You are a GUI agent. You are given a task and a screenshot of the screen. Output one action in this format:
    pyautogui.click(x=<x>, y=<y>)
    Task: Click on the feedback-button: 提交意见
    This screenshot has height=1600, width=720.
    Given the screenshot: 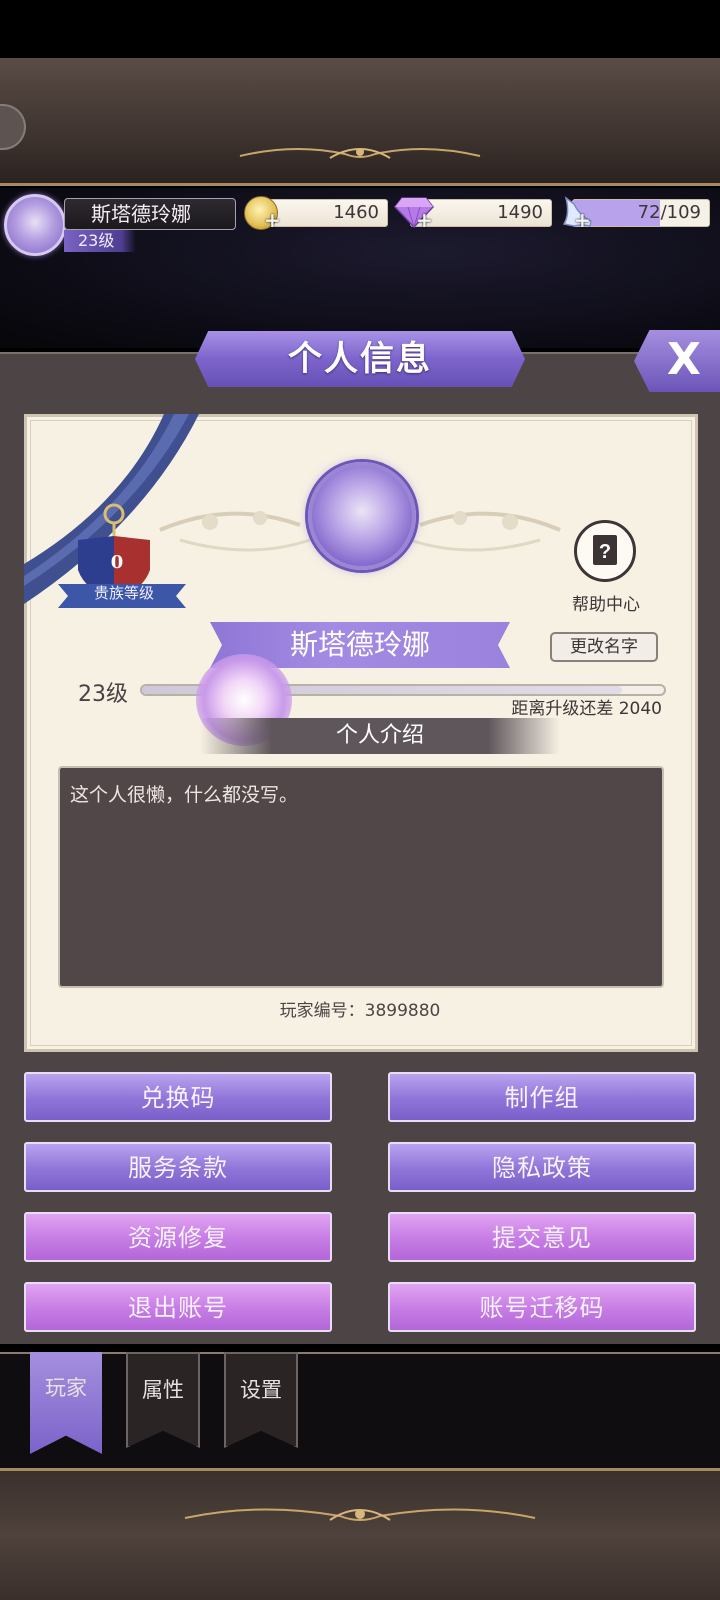 What is the action you would take?
    pyautogui.click(x=542, y=1237)
    